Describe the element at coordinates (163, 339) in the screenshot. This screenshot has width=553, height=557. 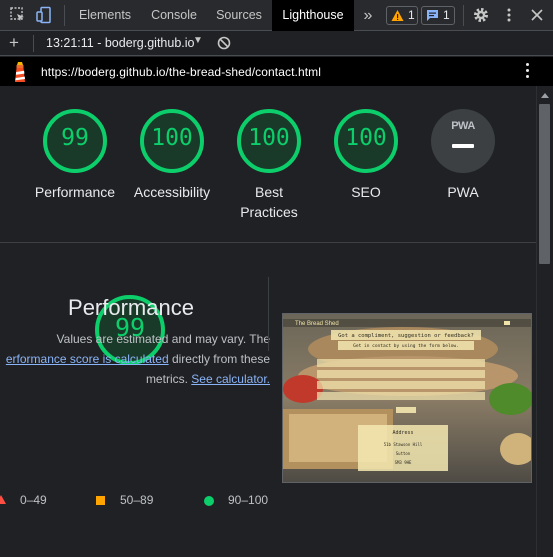
I see `desc-line-1: Values are estimated and may vary. The` at that location.